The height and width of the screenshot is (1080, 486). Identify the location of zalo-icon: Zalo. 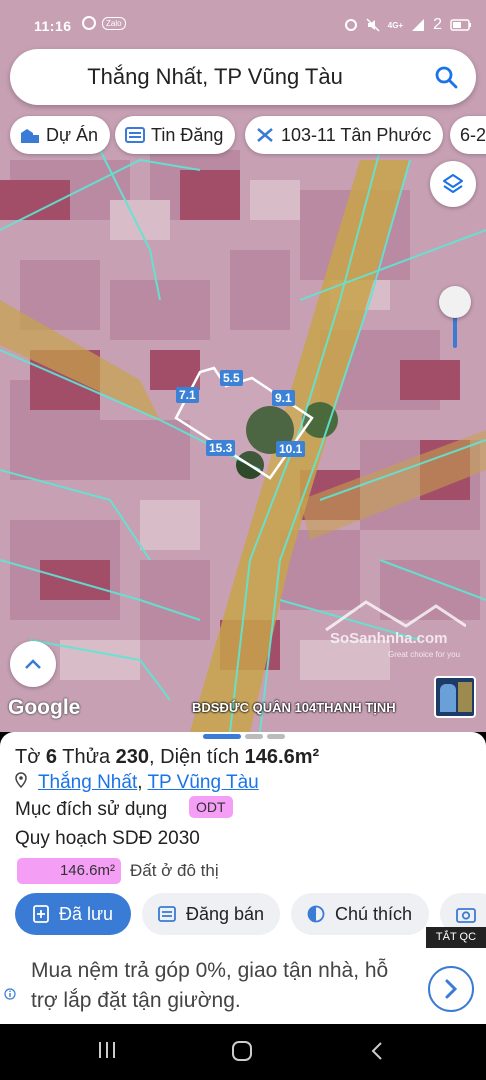
(114, 23).